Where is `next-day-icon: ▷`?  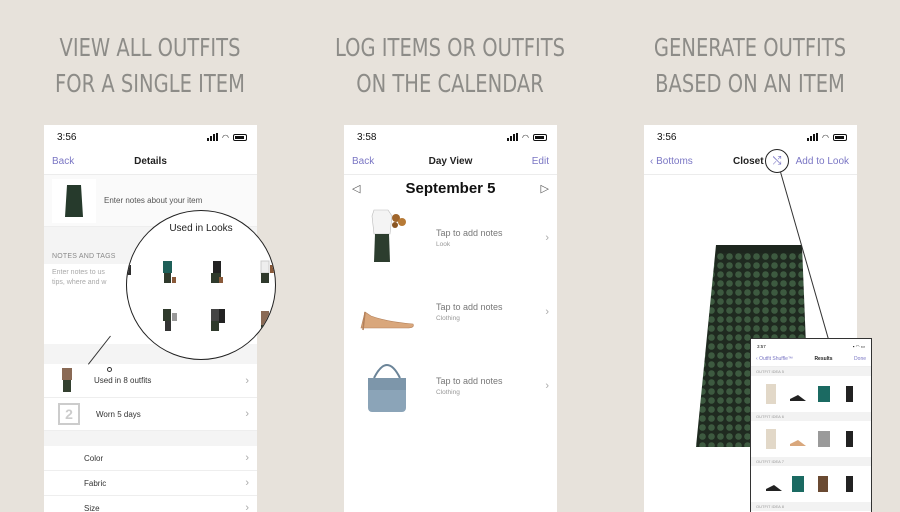
next-day-icon: ▷ is located at coordinates (545, 188).